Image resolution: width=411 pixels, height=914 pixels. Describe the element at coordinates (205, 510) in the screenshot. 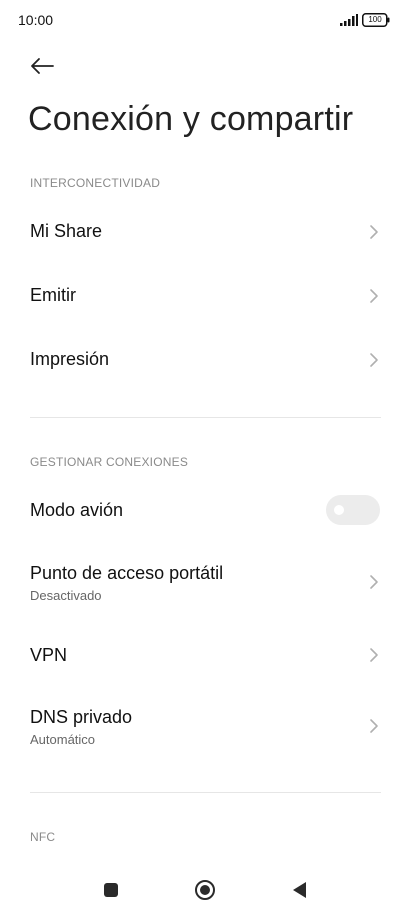

I see `settings-item-modo-avion: Modo avión` at that location.